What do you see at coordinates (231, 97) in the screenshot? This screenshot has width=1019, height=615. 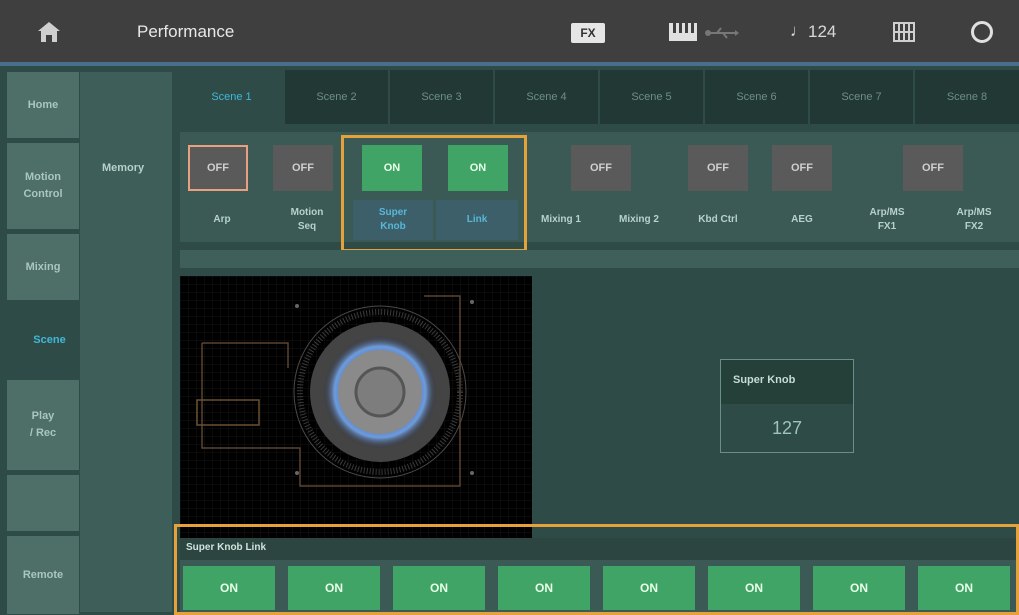 I see `tab-scene-1: Scene 1` at bounding box center [231, 97].